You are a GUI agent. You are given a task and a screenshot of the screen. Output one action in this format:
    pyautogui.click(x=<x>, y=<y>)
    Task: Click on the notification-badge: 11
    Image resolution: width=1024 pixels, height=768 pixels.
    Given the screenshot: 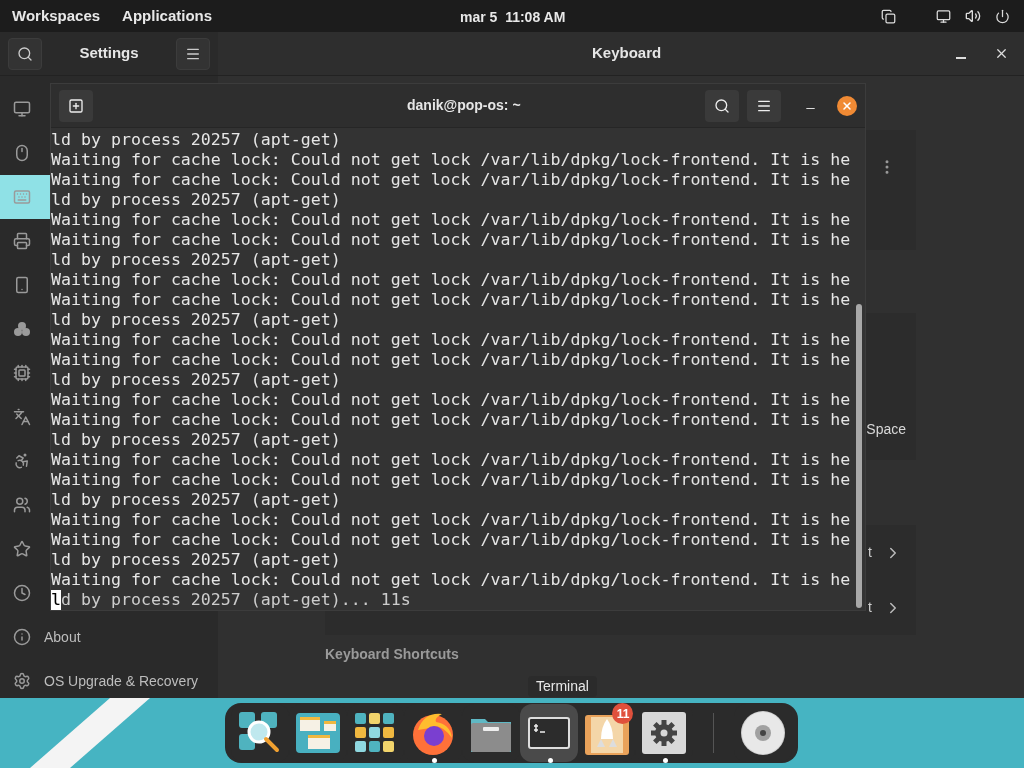 What is the action you would take?
    pyautogui.click(x=623, y=713)
    